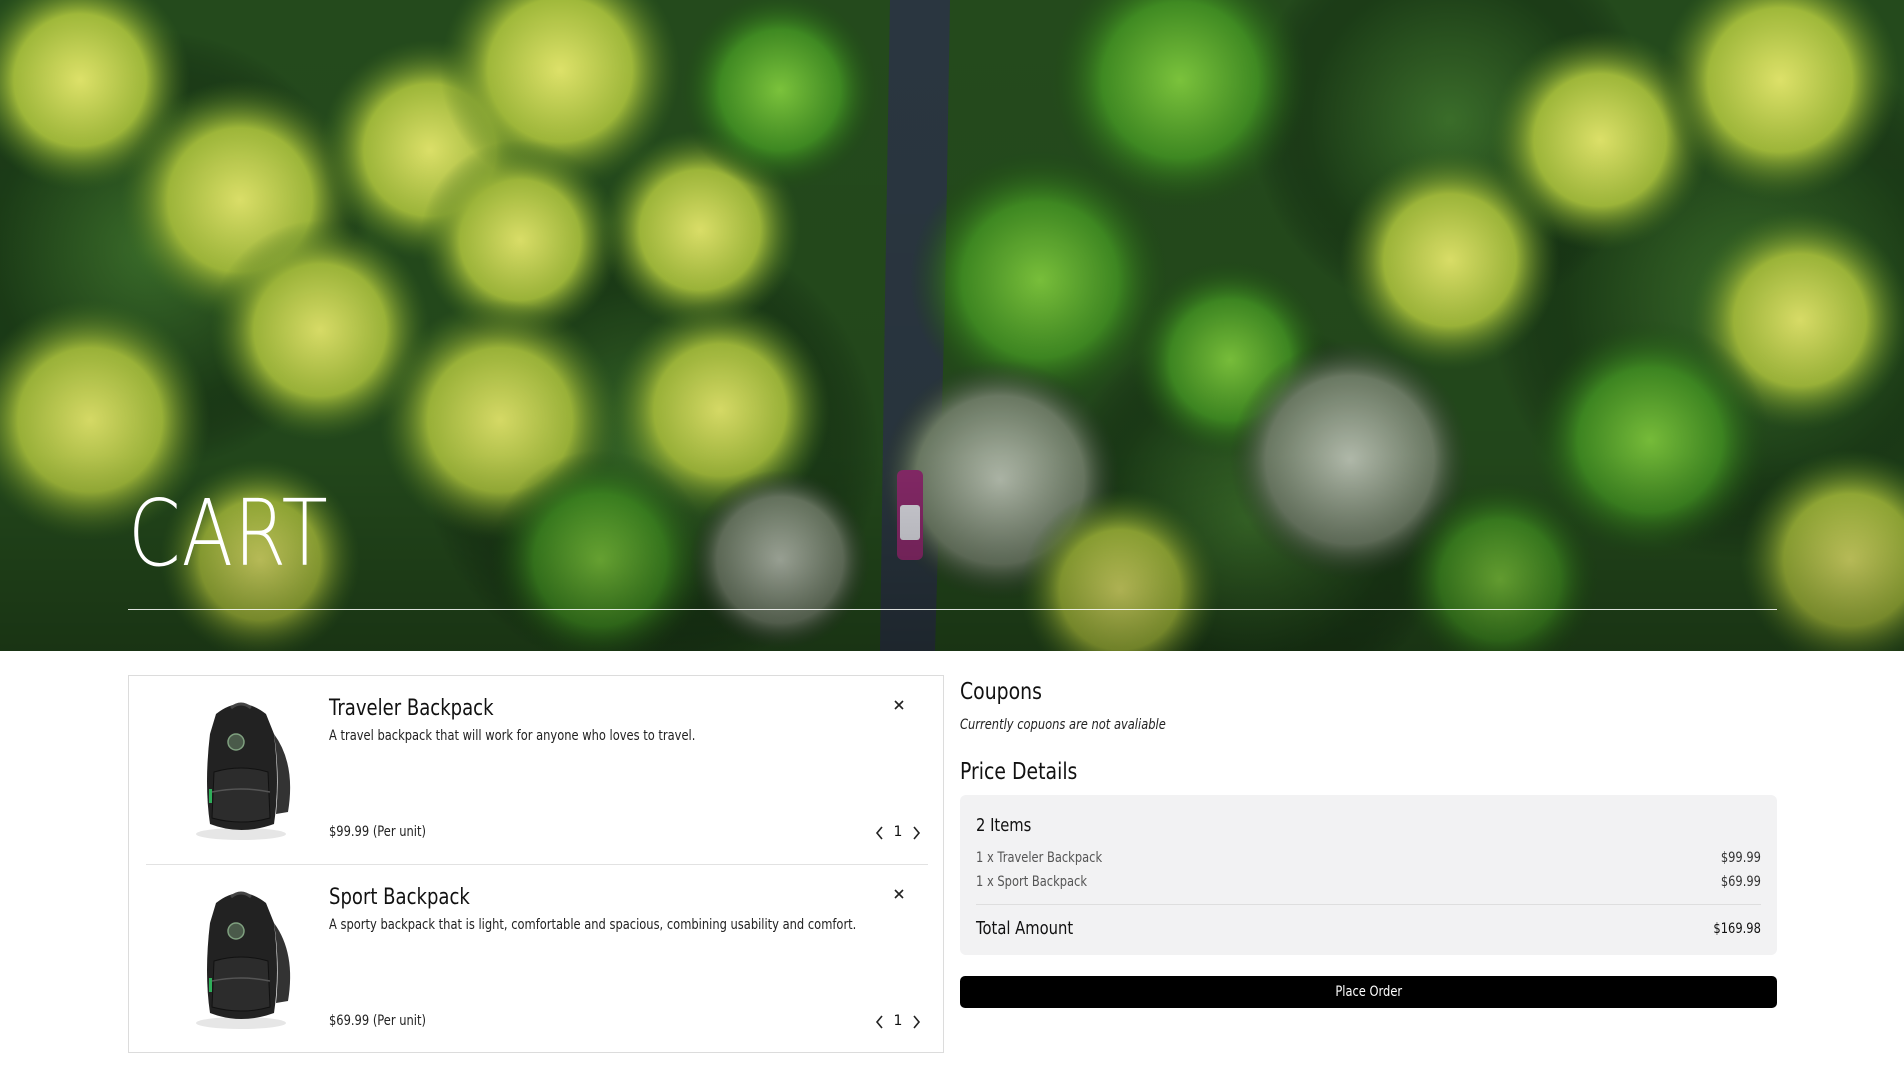 This screenshot has width=1904, height=1078. I want to click on coupons-heading: Coupons, so click(1001, 692).